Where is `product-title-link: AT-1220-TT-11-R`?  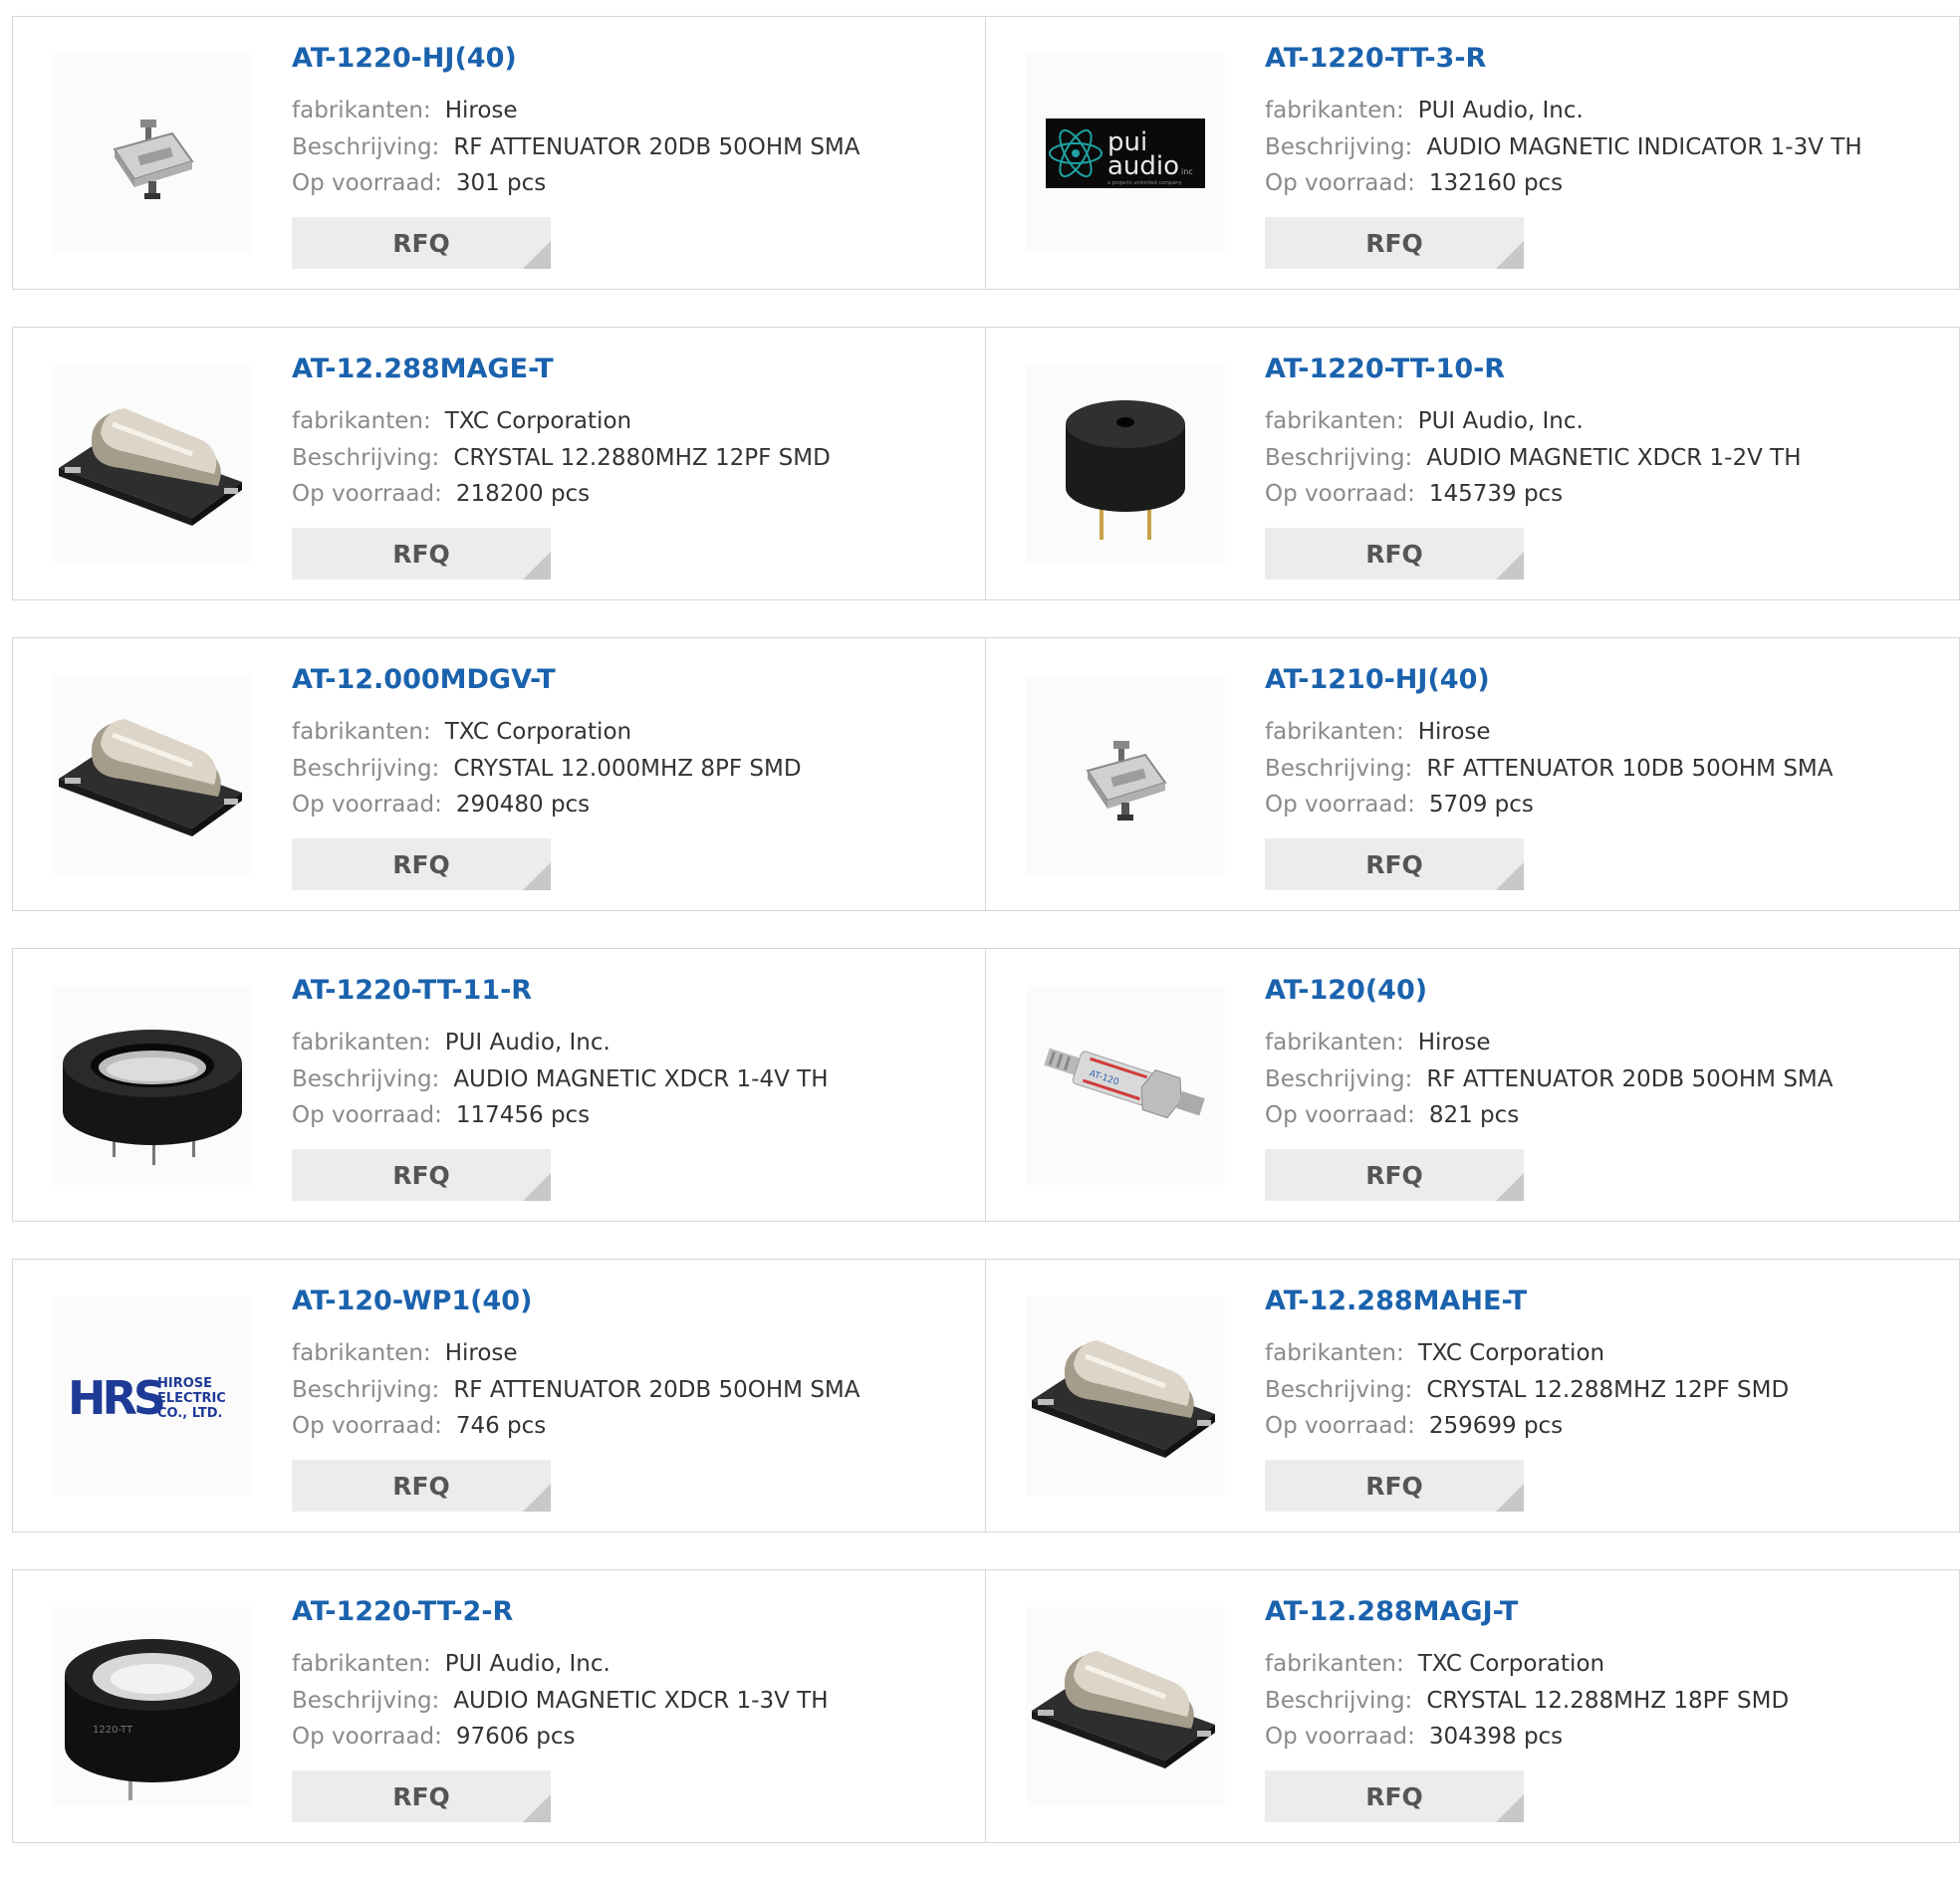 product-title-link: AT-1220-TT-11-R is located at coordinates (412, 990).